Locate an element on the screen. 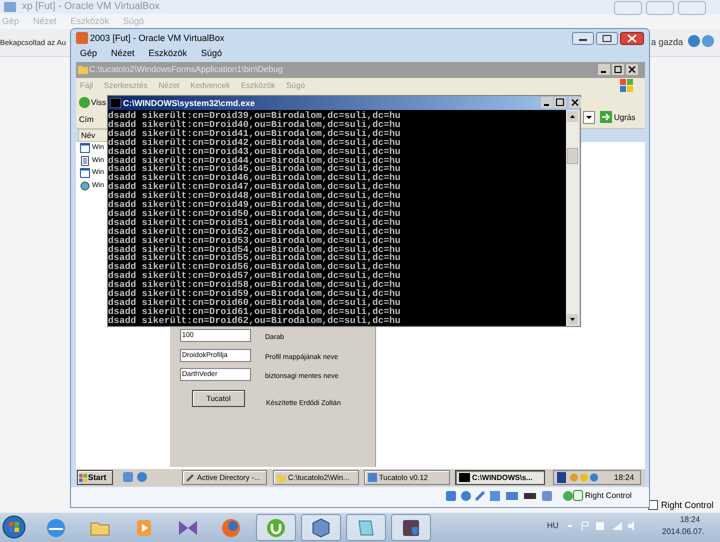  console-line: dsadd sikerült:cn=Droid44,ou=Birodalom,dc=suli,dc=hu is located at coordinates (254, 160).